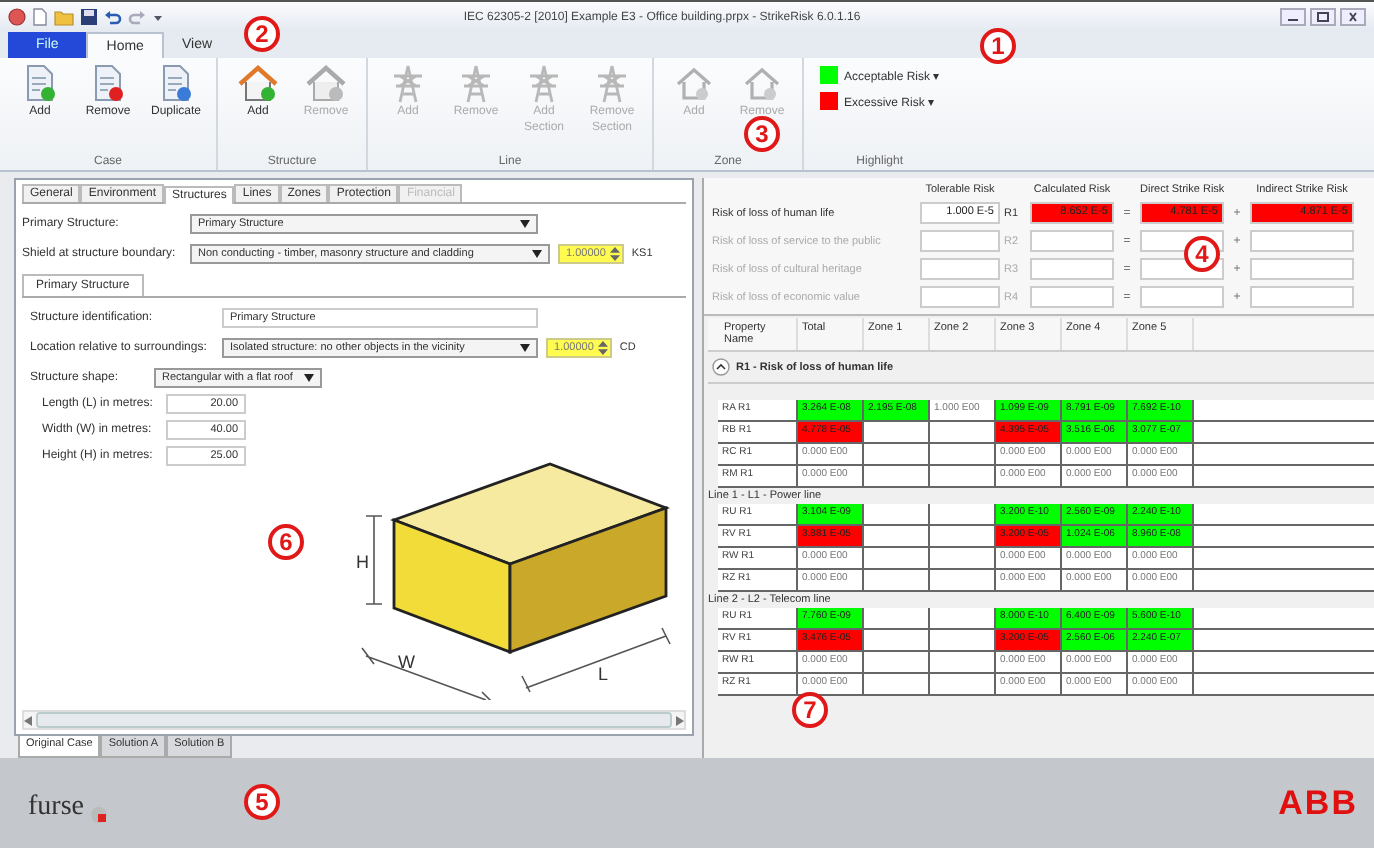 This screenshot has width=1374, height=848. Describe the element at coordinates (680, 720) in the screenshot. I see `scroll-right-icon` at that location.